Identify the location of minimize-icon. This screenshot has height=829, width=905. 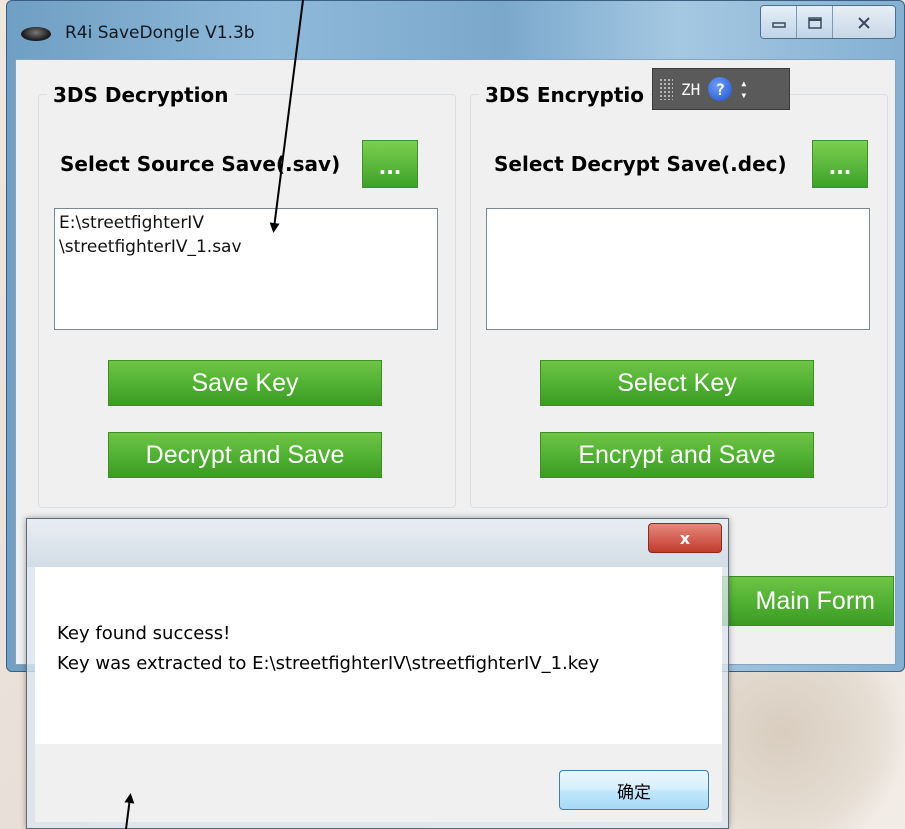
(778, 25).